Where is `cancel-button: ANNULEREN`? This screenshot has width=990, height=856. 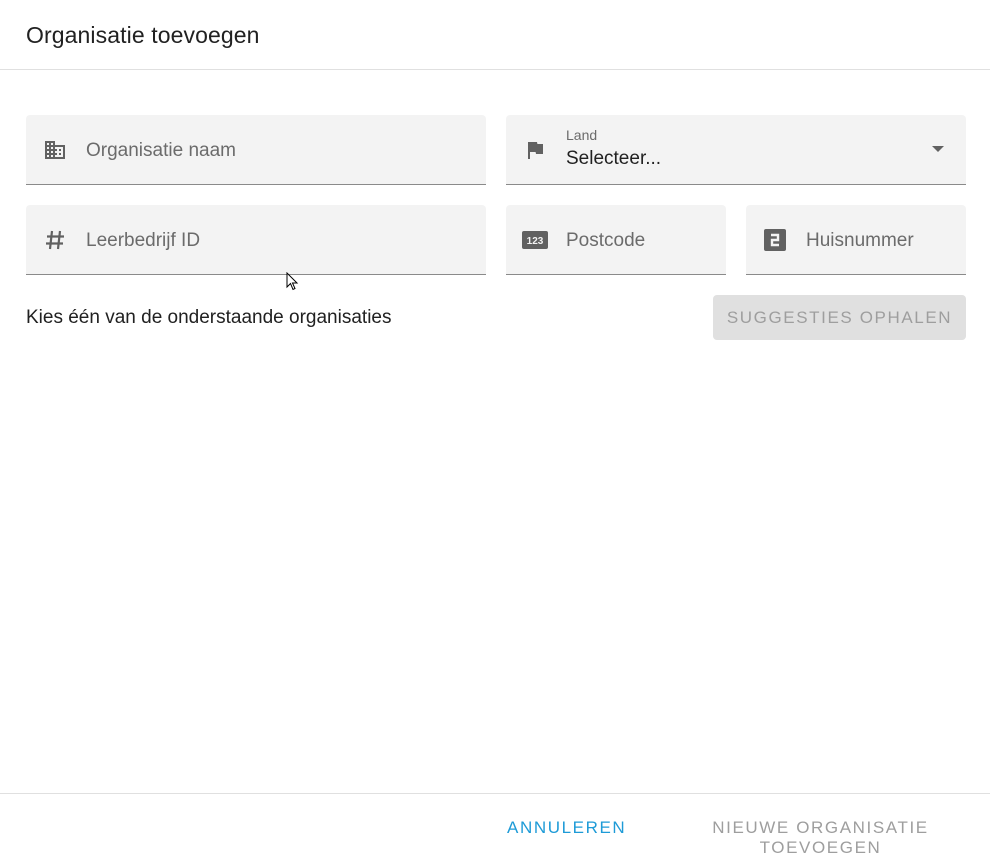
cancel-button: ANNULEREN is located at coordinates (566, 828).